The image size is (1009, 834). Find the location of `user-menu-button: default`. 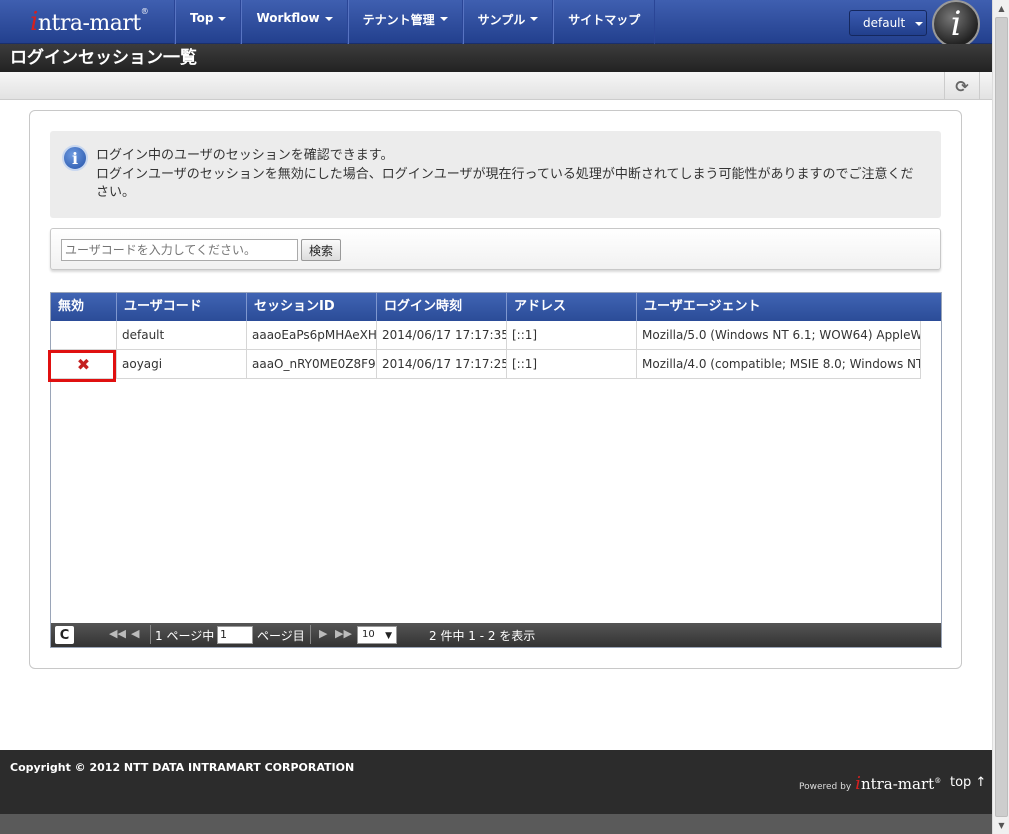

user-menu-button: default is located at coordinates (888, 23).